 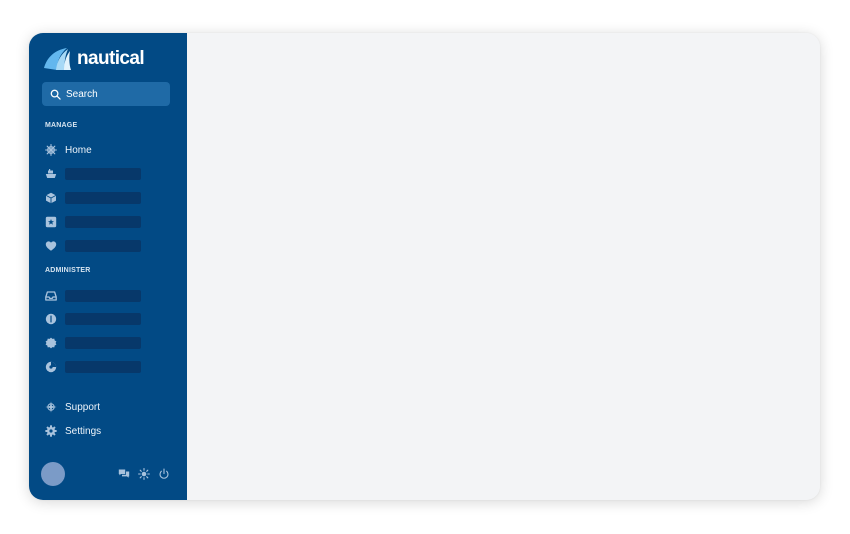 I want to click on sidebar-item-boats, so click(x=93, y=174).